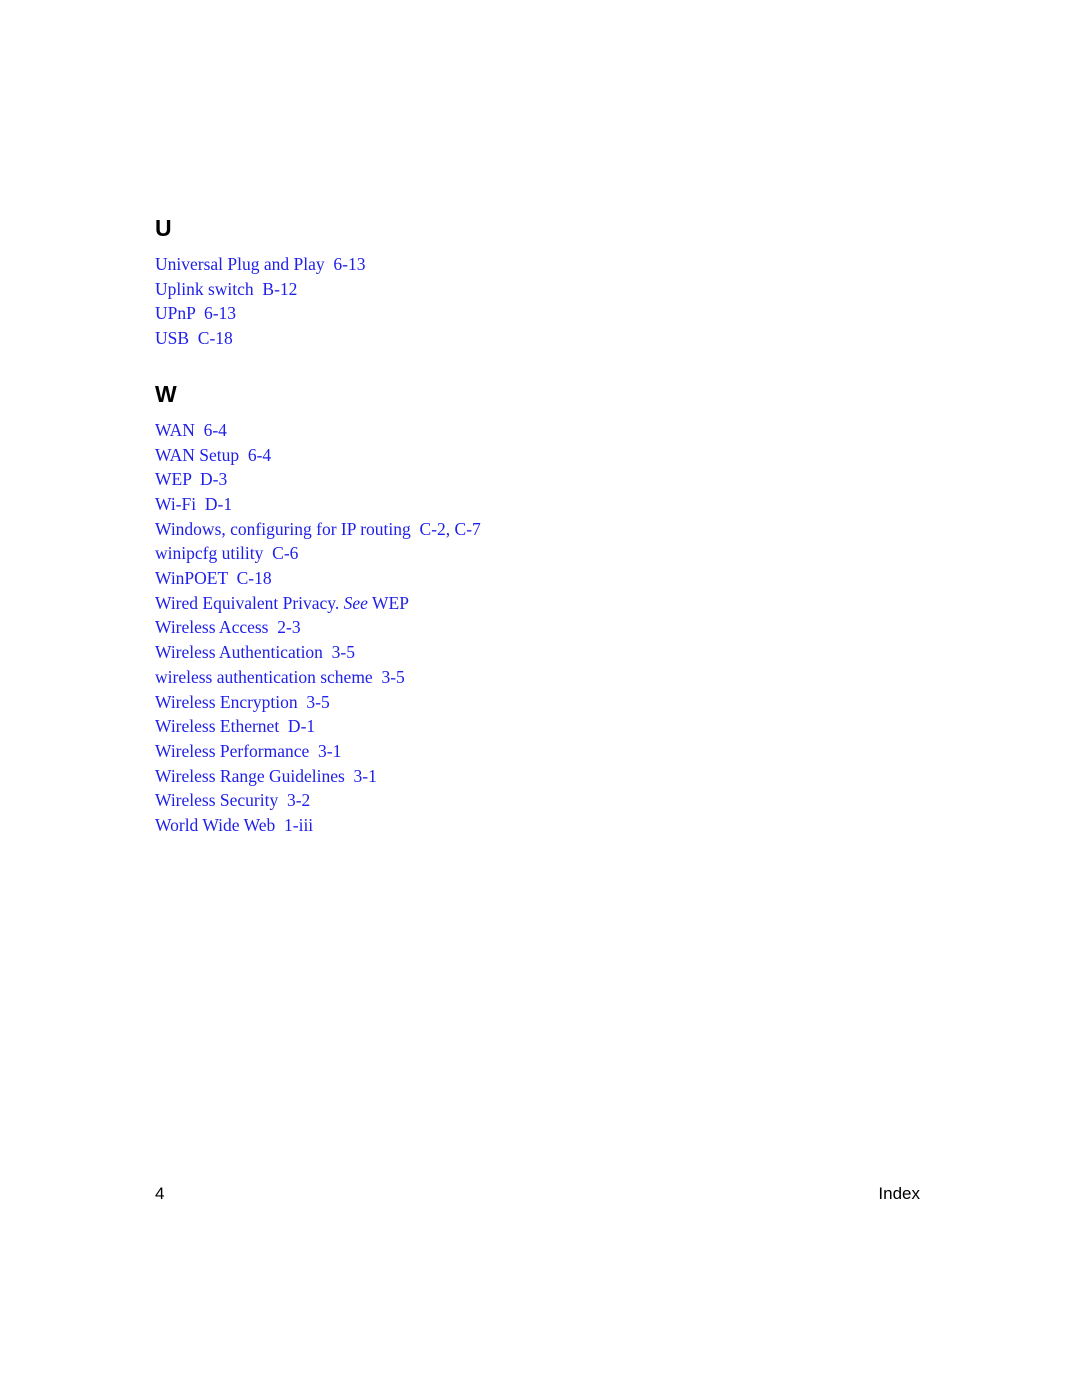 The height and width of the screenshot is (1397, 1080). What do you see at coordinates (163, 228) in the screenshot?
I see `section-letter-heading: U` at bounding box center [163, 228].